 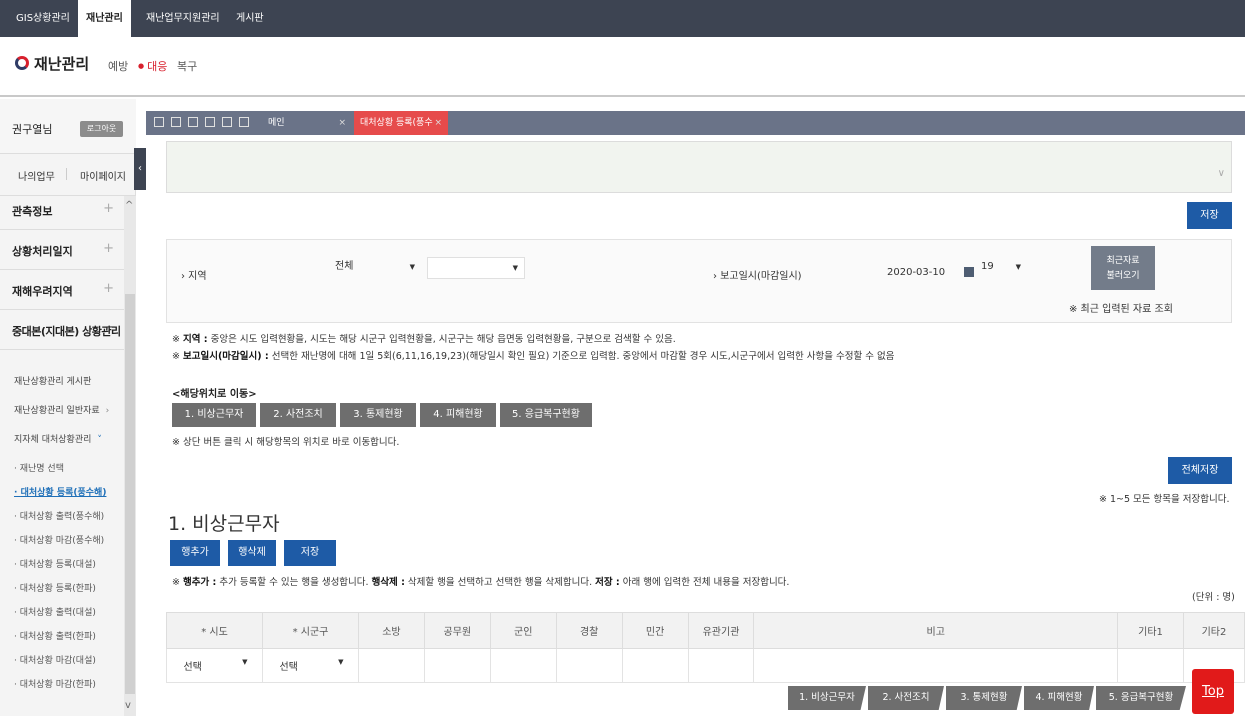 What do you see at coordinates (60, 491) in the screenshot?
I see `sidebar-leaf-active: · 대처상황 등록(풍수해)` at bounding box center [60, 491].